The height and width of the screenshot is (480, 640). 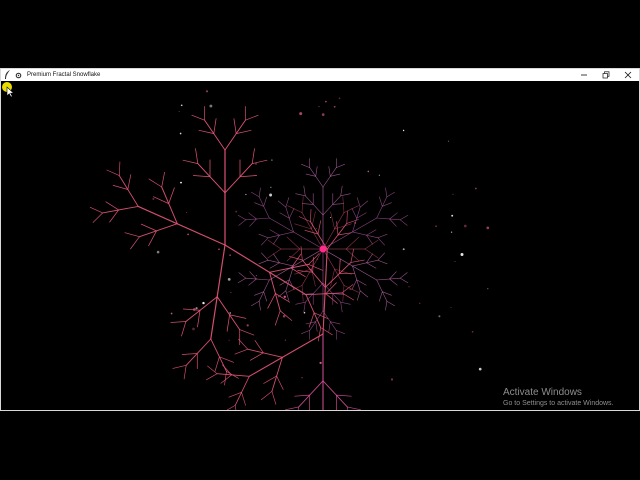 What do you see at coordinates (606, 75) in the screenshot?
I see `maximize-button` at bounding box center [606, 75].